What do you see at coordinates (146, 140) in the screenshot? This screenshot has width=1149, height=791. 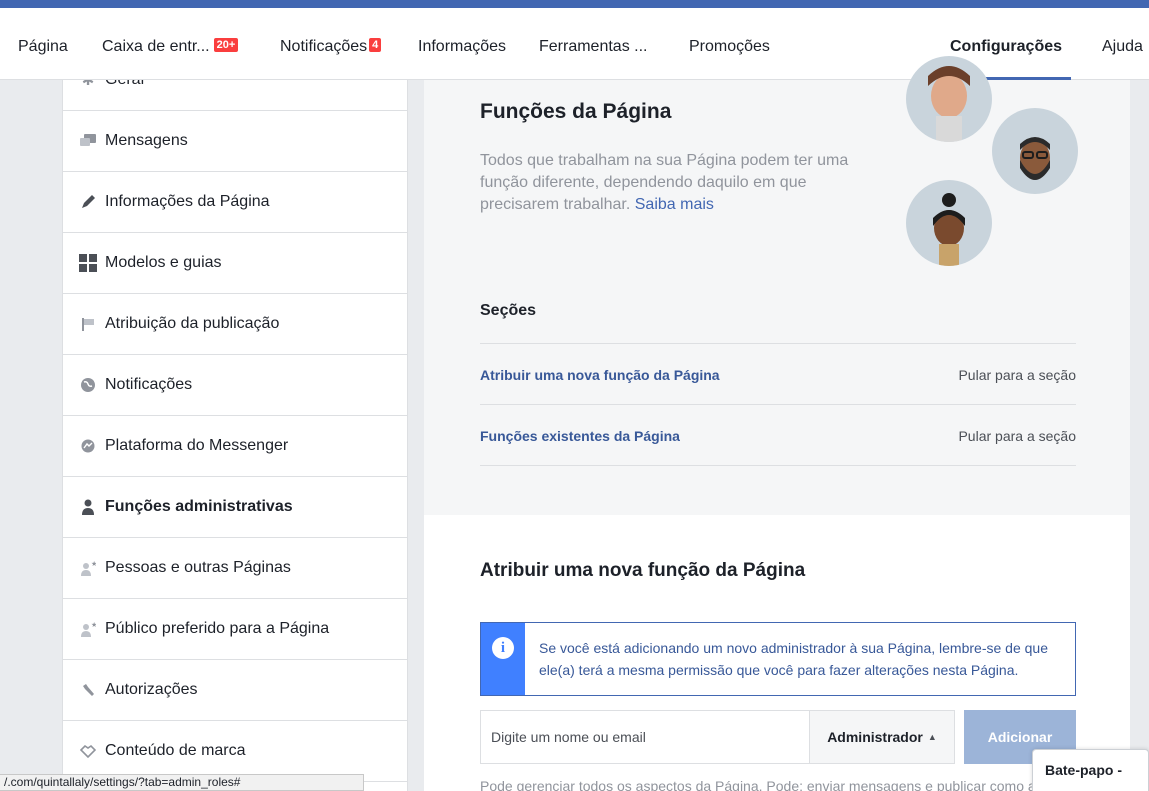 I see `sidebar-item-label: Mensagens` at bounding box center [146, 140].